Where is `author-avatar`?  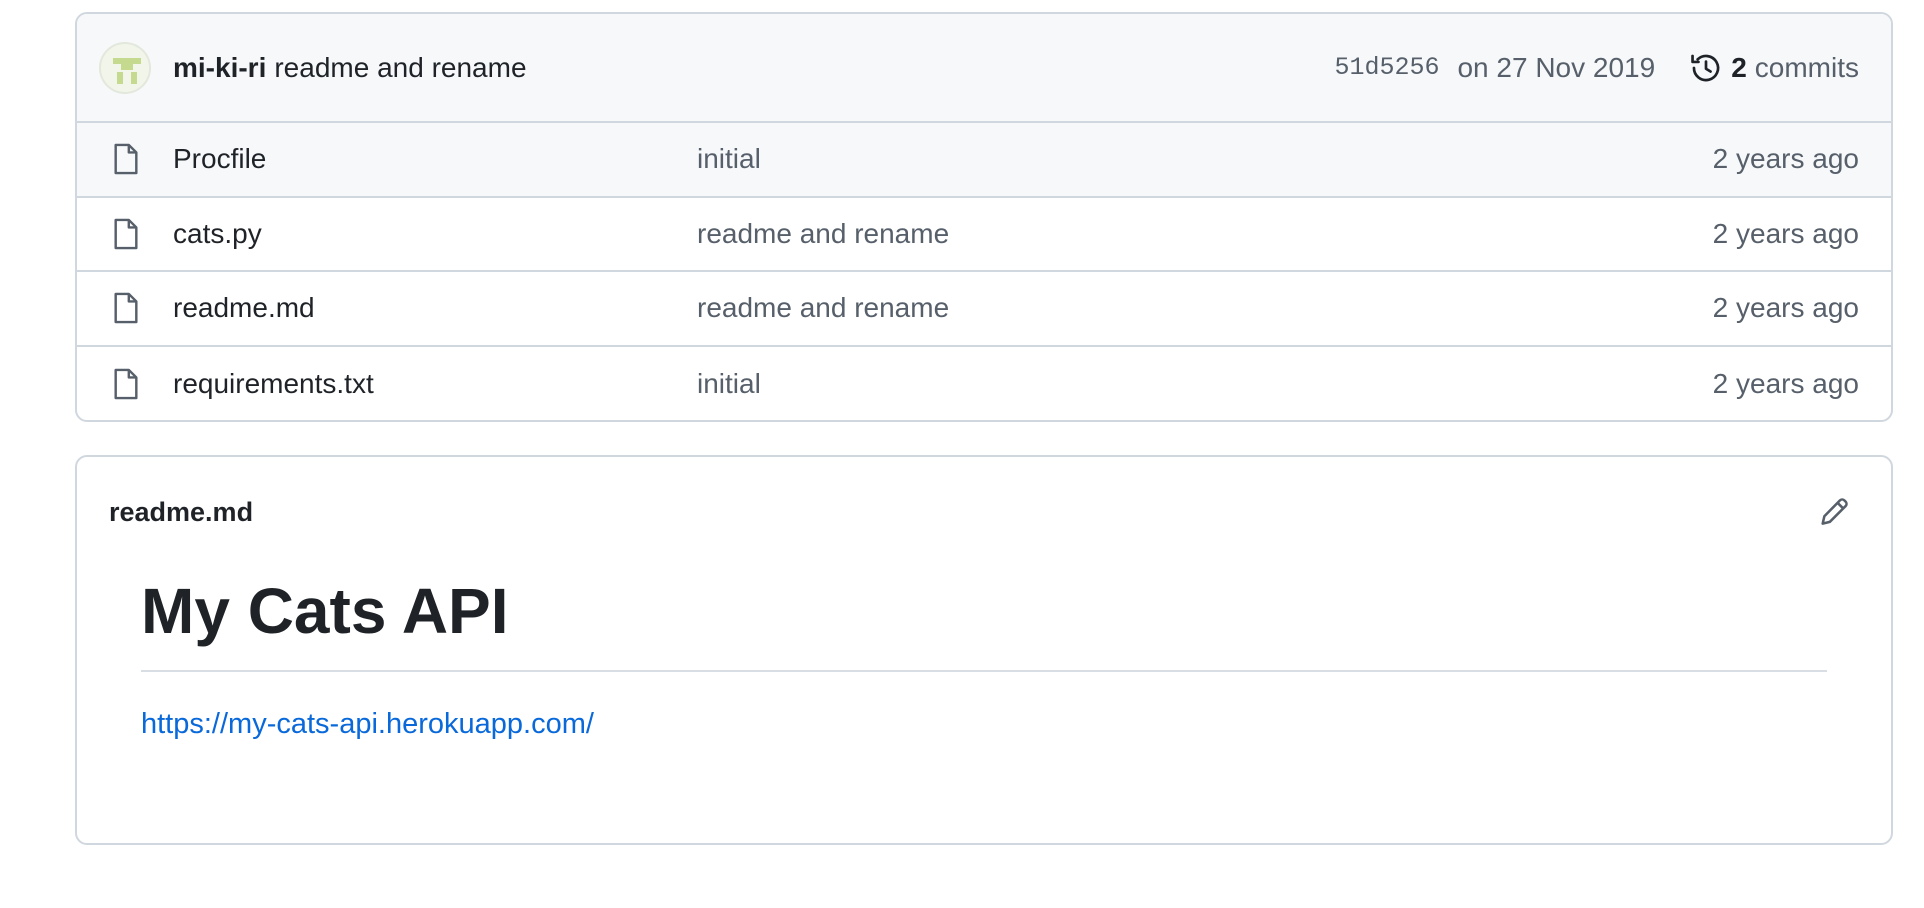
author-avatar is located at coordinates (125, 67).